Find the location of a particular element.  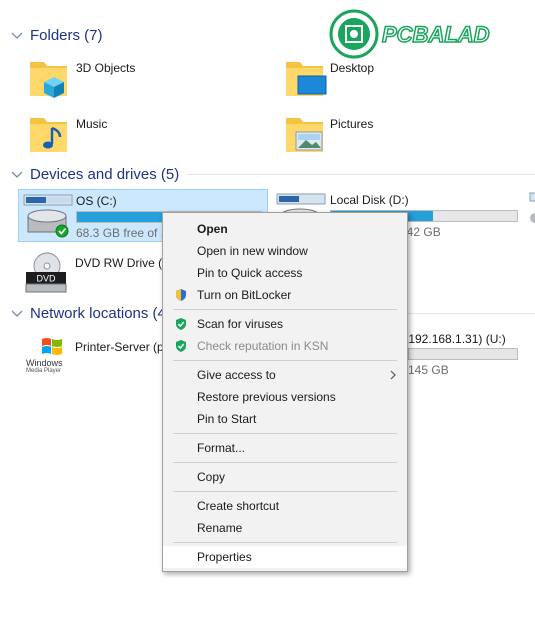

menu-item-label: Give access to is located at coordinates (236, 375).